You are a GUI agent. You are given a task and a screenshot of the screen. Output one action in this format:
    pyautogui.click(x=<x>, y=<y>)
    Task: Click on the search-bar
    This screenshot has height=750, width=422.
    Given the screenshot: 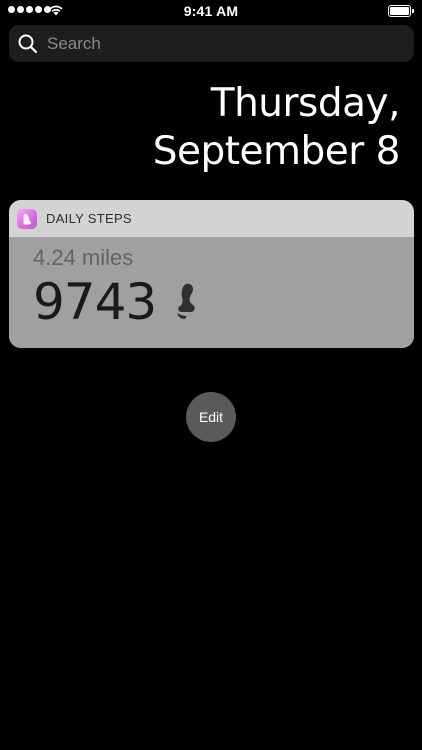 What is the action you would take?
    pyautogui.click(x=211, y=43)
    